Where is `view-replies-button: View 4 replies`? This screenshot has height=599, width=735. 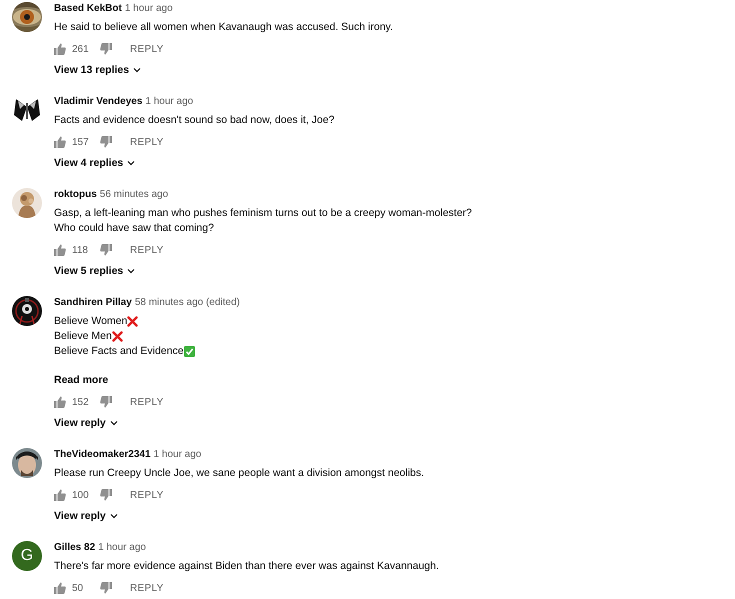 view-replies-button: View 4 replies is located at coordinates (95, 163).